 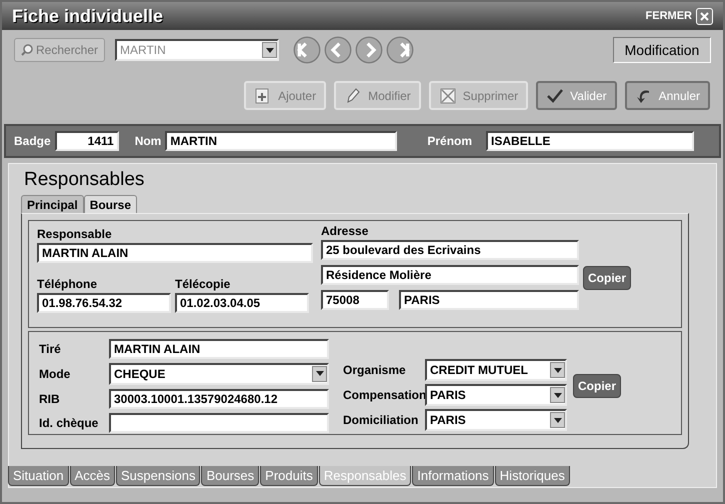 What do you see at coordinates (175, 253) in the screenshot?
I see `responsable-field: MARTIN ALAIN` at bounding box center [175, 253].